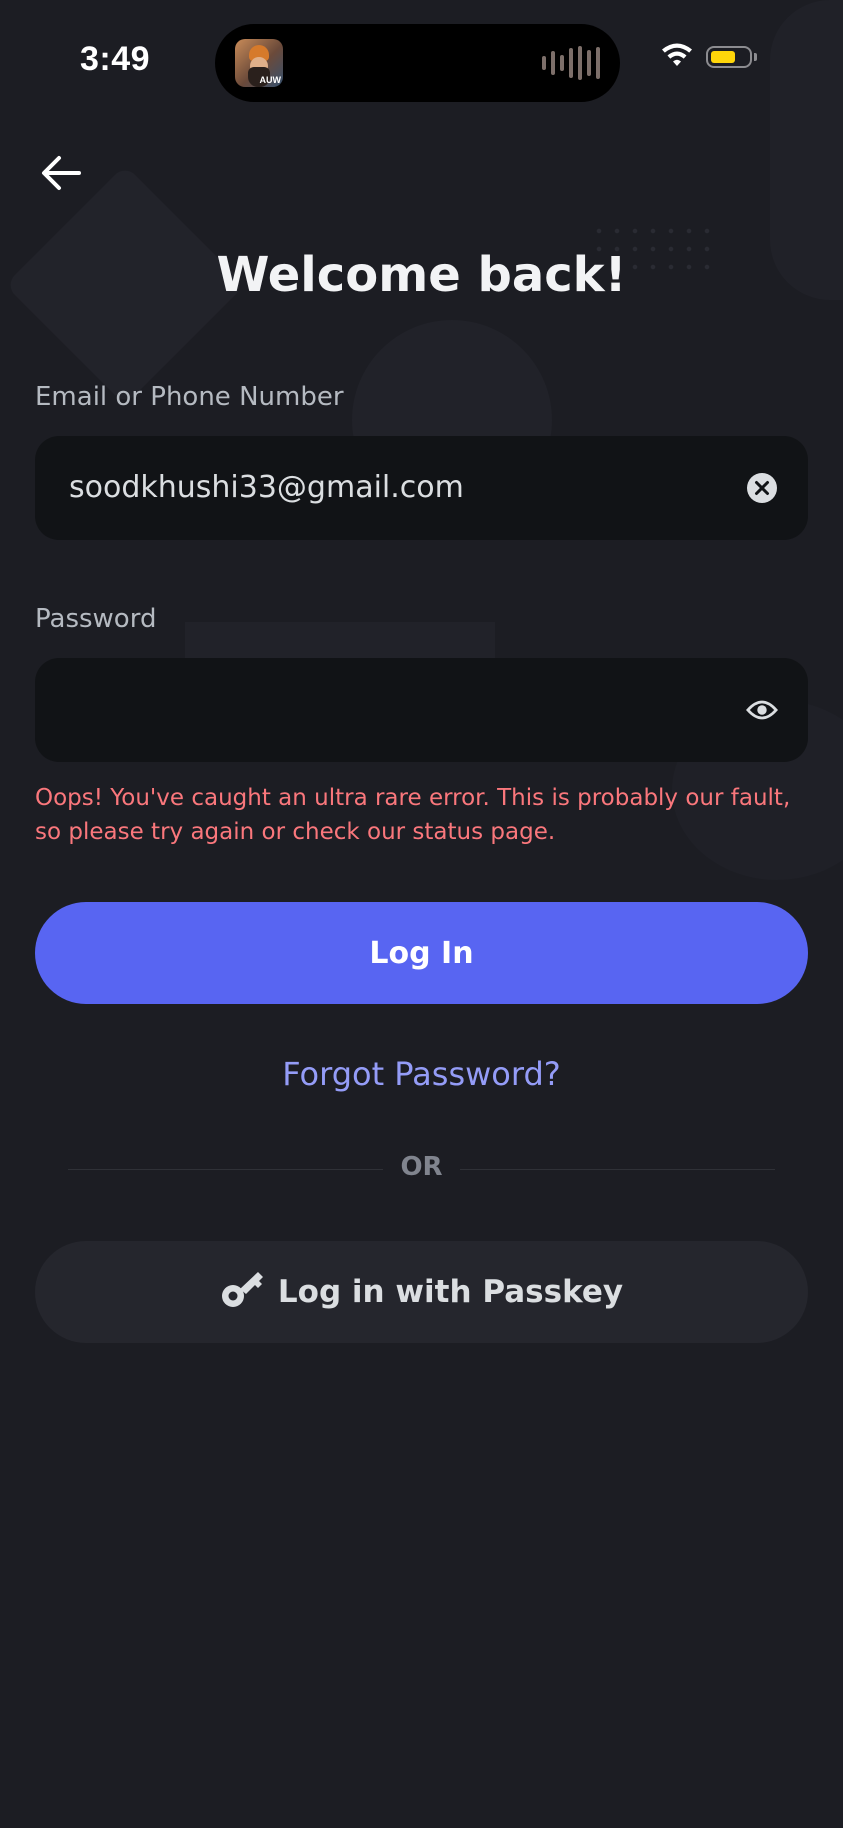 The width and height of the screenshot is (843, 1828). I want to click on clear-circle-x-icon, so click(762, 488).